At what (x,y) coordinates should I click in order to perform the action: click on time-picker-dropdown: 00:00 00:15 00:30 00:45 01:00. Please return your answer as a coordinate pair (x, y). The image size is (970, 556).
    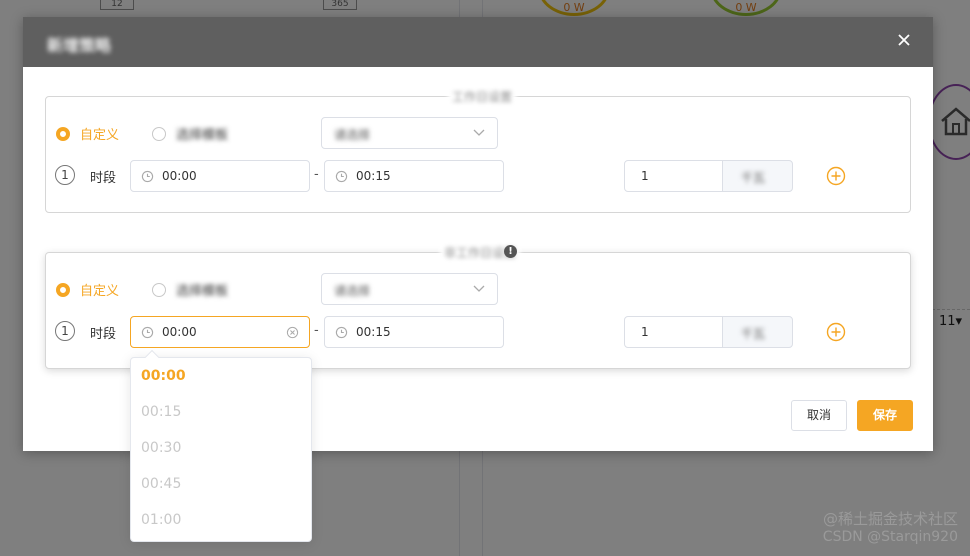
    Looking at the image, I should click on (221, 445).